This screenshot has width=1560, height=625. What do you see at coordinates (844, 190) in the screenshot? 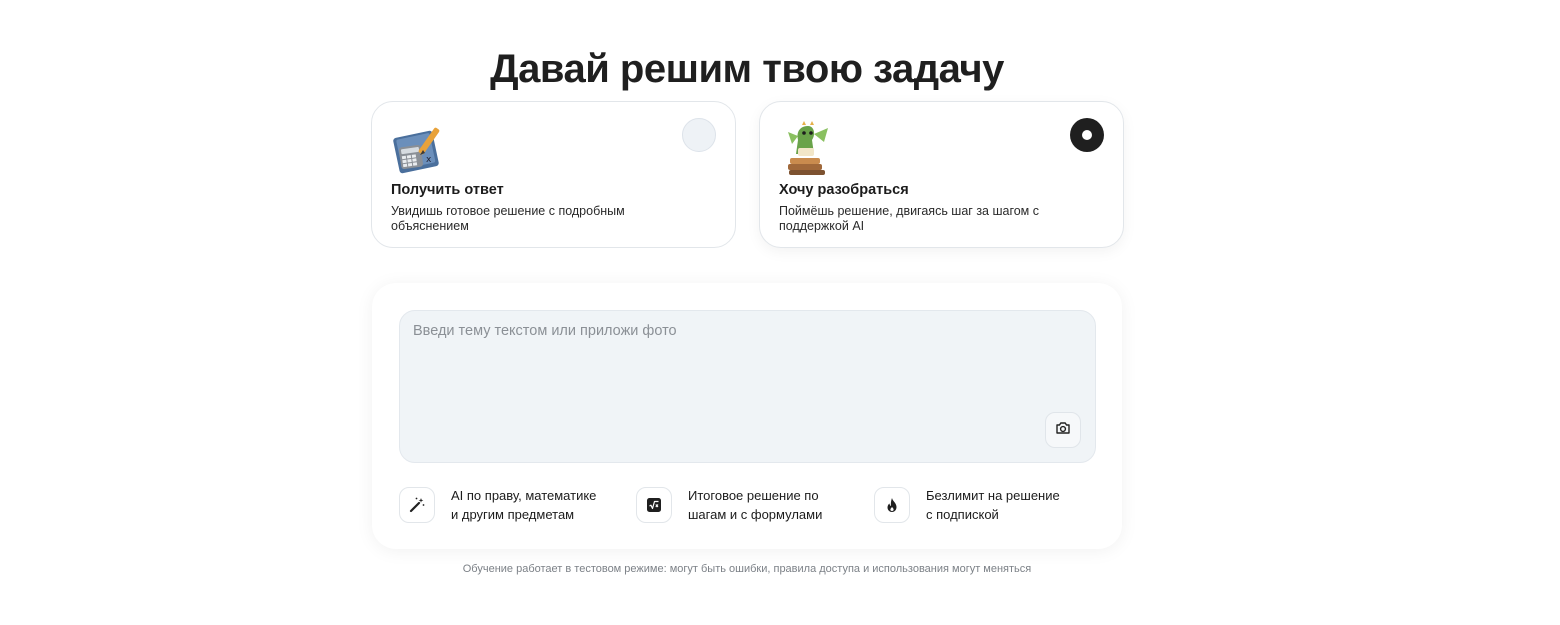
I see `mode-title: Хочу разобраться` at bounding box center [844, 190].